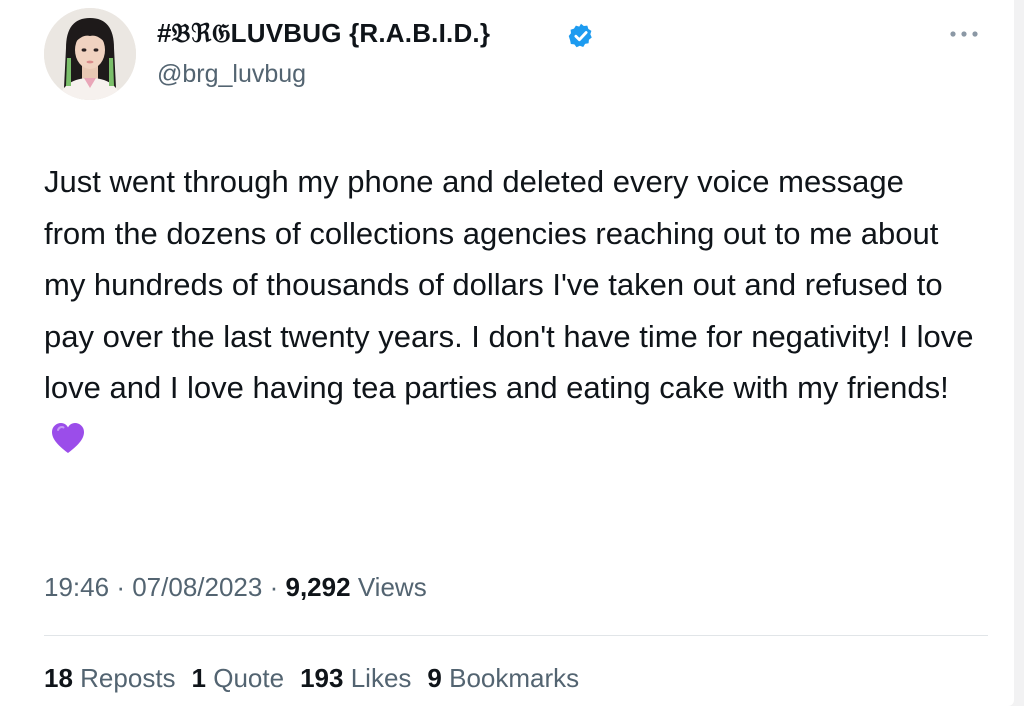 Image resolution: width=1024 pixels, height=706 pixels. I want to click on user-photo-avatar-icon, so click(90, 54).